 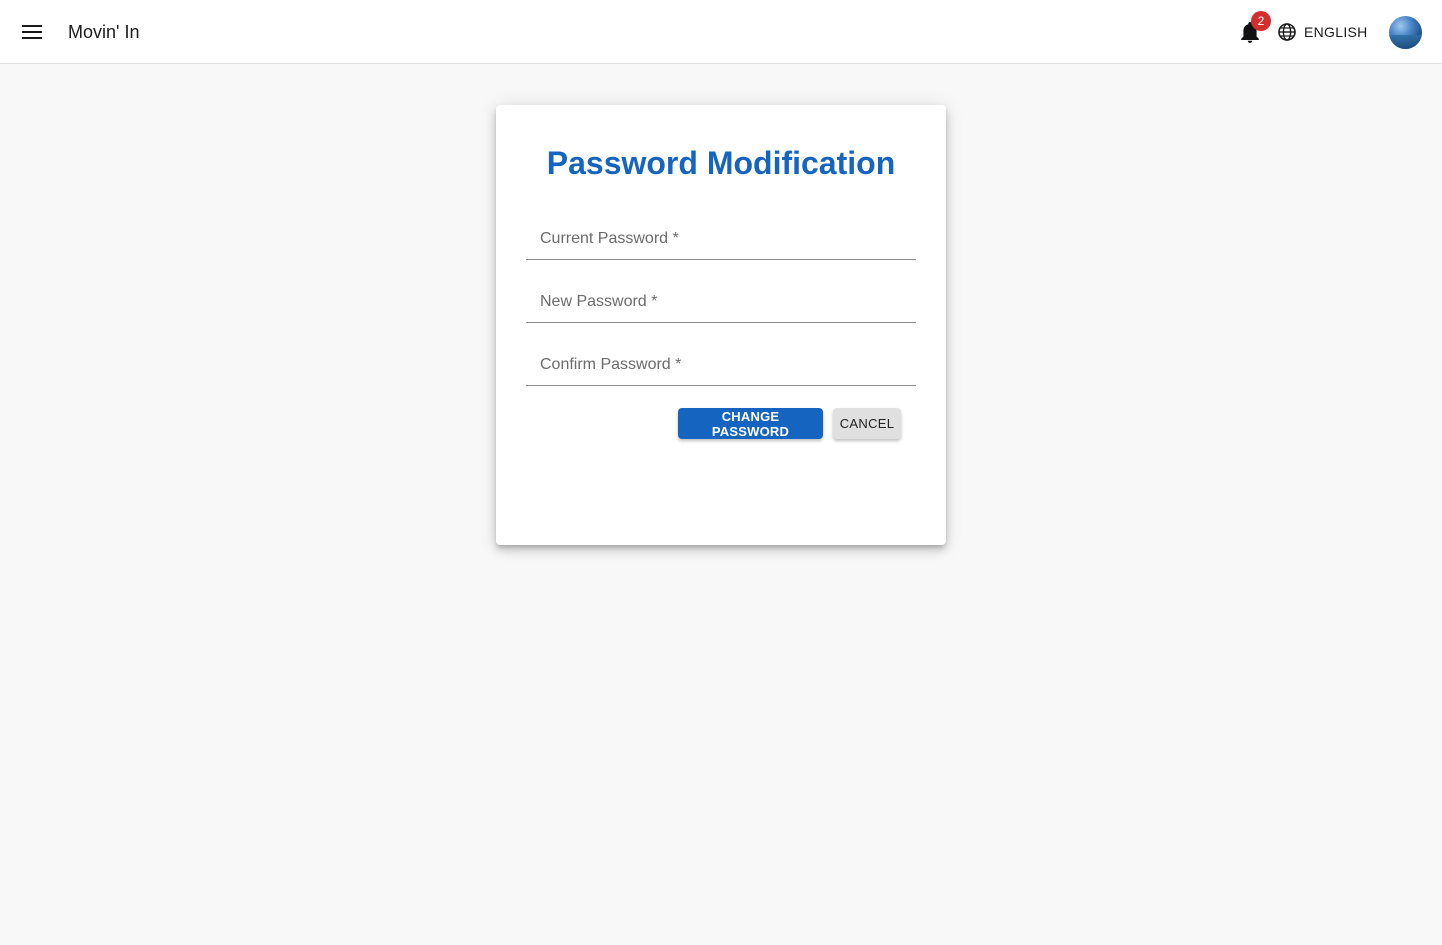 What do you see at coordinates (750, 423) in the screenshot?
I see `change-password-button: CHANGE PASSWORD` at bounding box center [750, 423].